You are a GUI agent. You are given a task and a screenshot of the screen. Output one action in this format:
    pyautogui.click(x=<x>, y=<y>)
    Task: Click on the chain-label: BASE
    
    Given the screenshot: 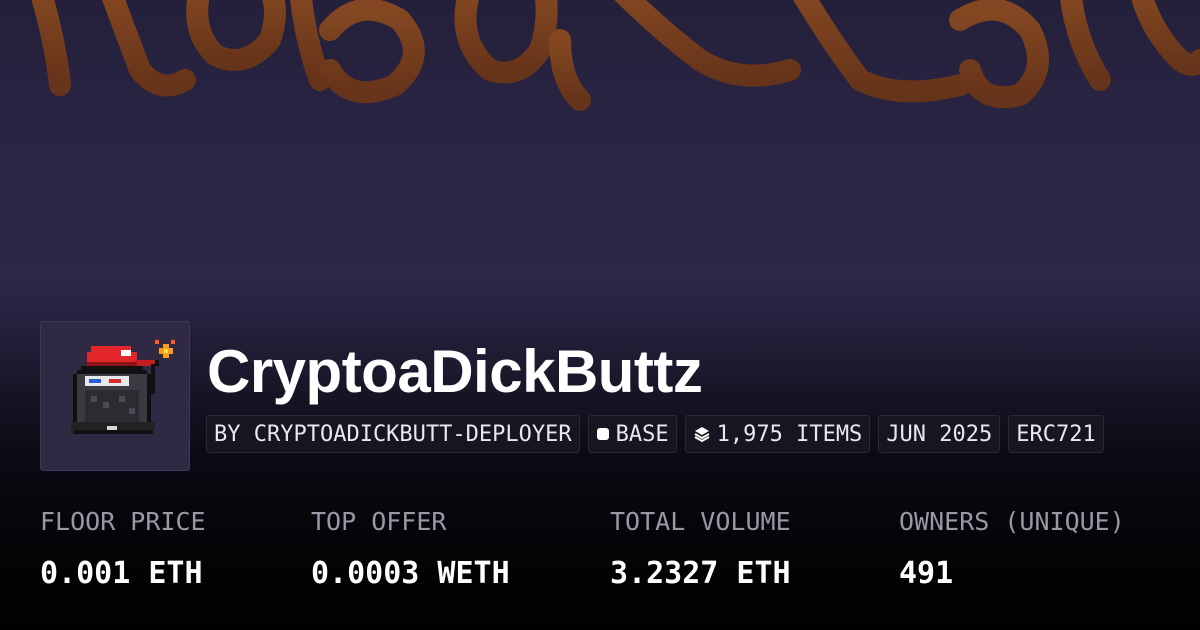 What is the action you would take?
    pyautogui.click(x=642, y=434)
    